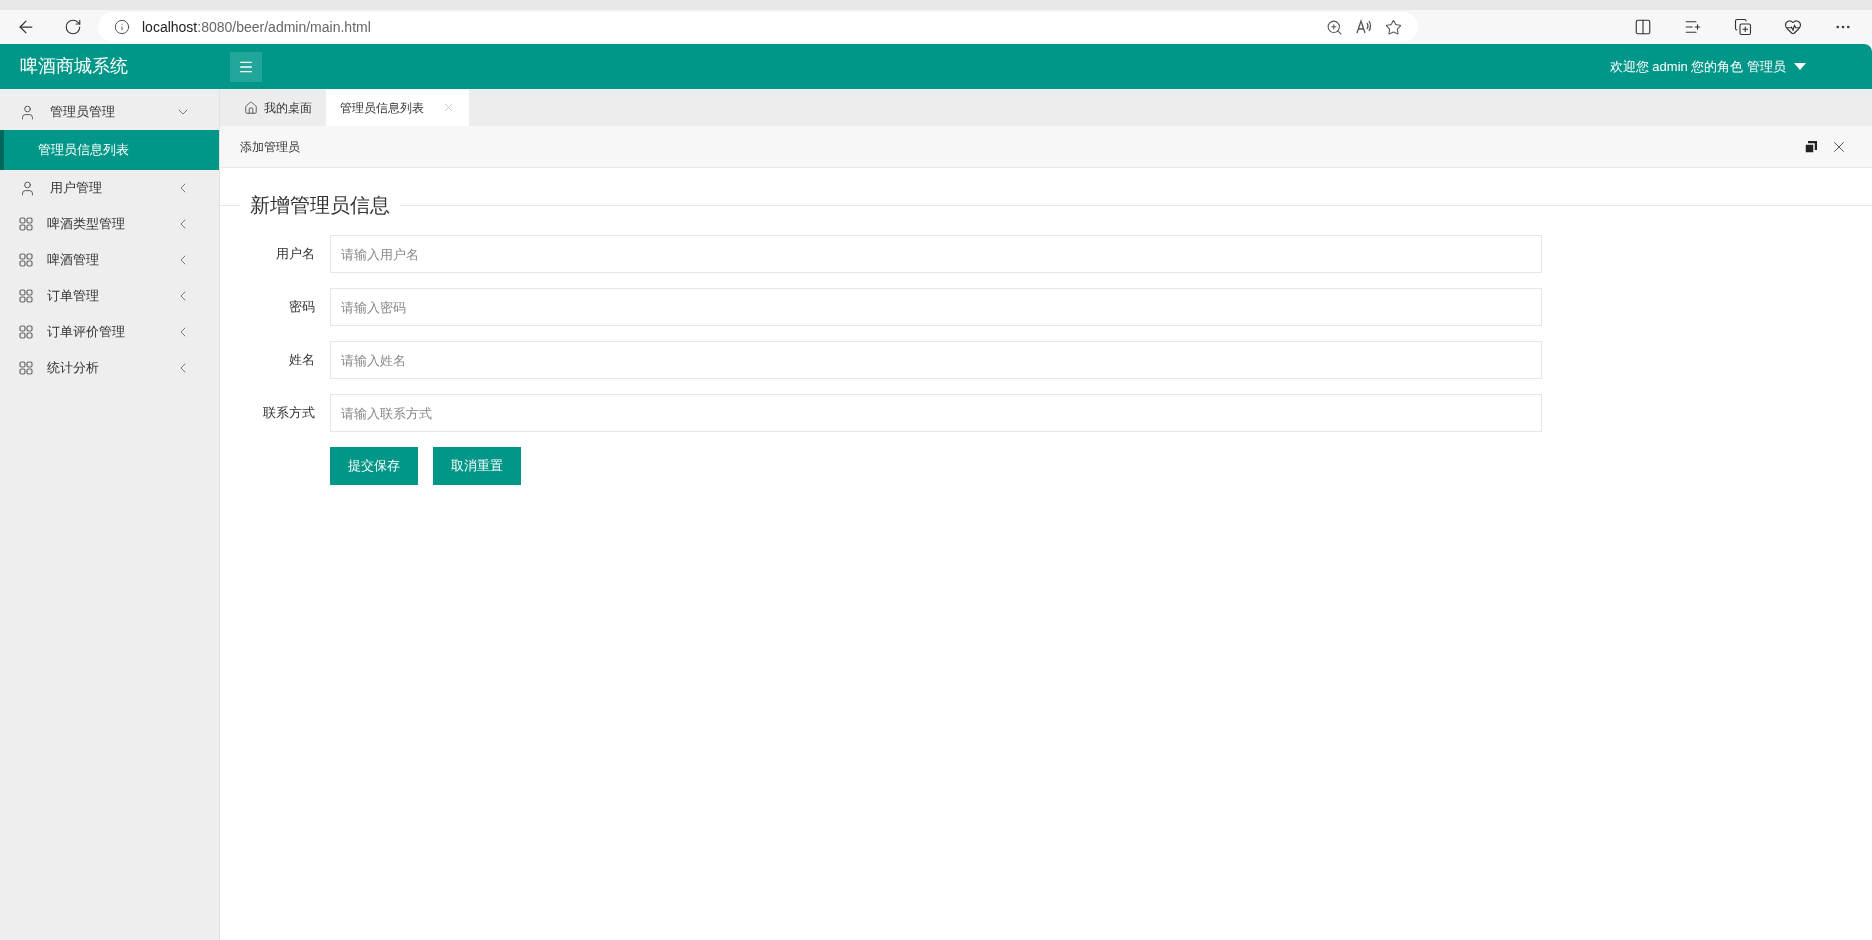 This screenshot has width=1872, height=940. I want to click on field-label: 用户名, so click(295, 254).